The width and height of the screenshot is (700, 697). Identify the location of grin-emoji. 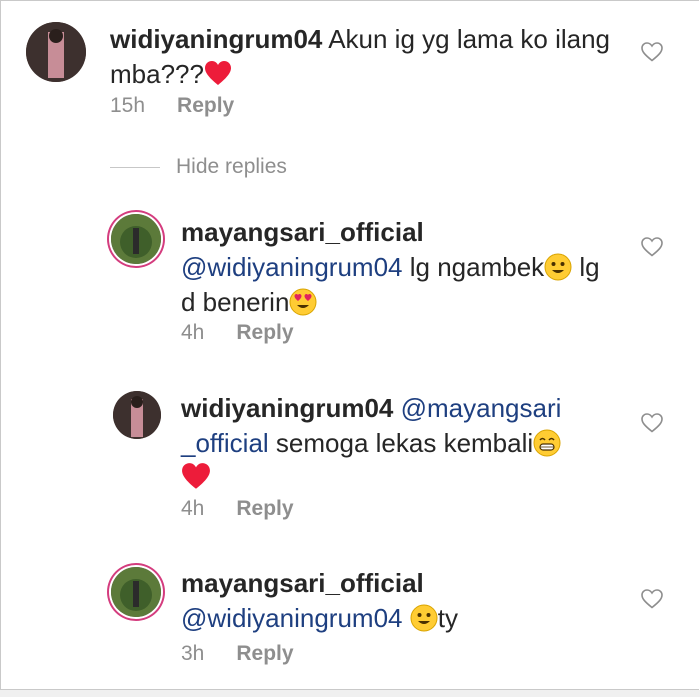
(547, 443).